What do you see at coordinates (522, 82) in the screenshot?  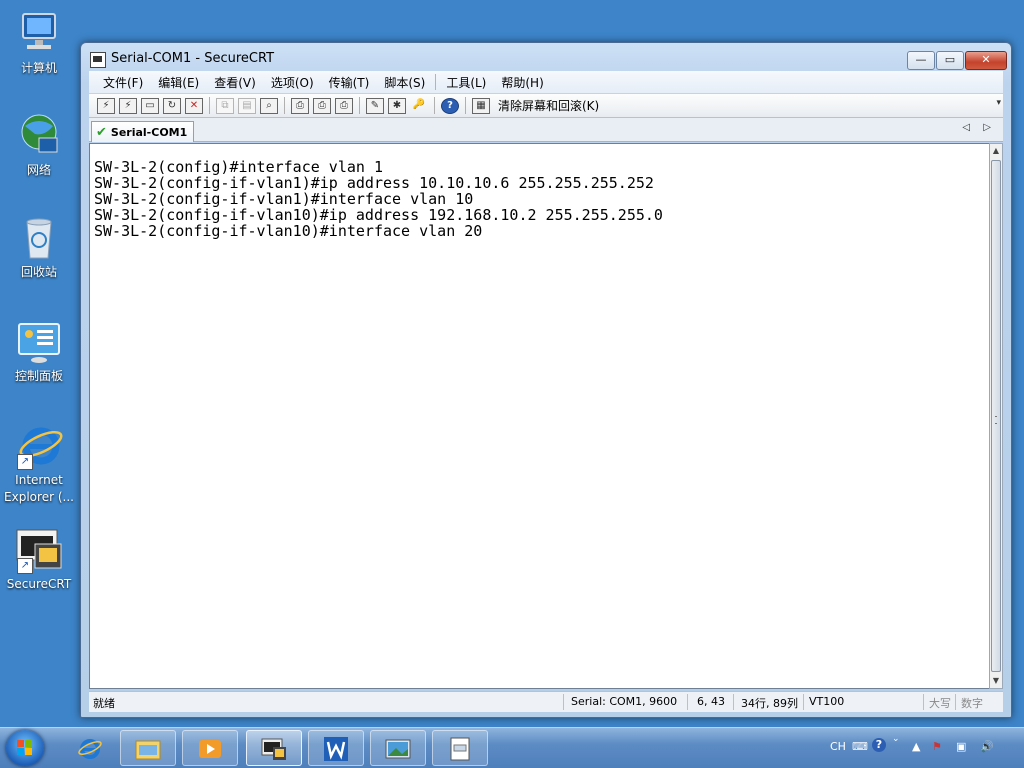 I see `menu-help: 帮助(H)` at bounding box center [522, 82].